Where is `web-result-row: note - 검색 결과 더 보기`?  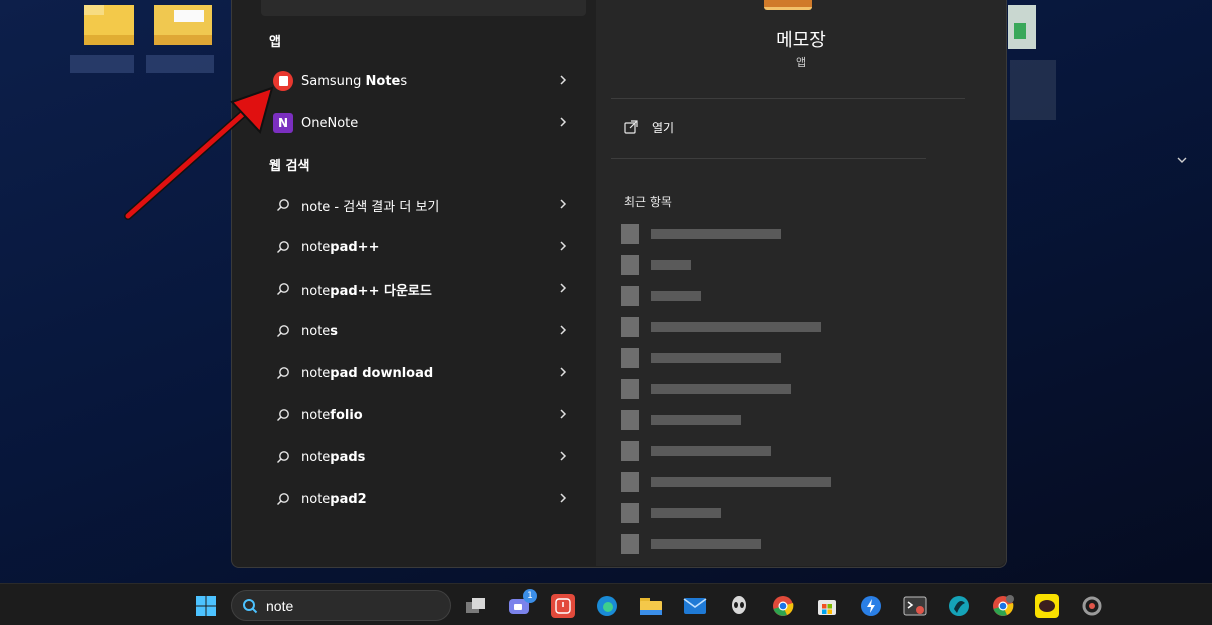 web-result-row: note - 검색 결과 더 보기 is located at coordinates (423, 205).